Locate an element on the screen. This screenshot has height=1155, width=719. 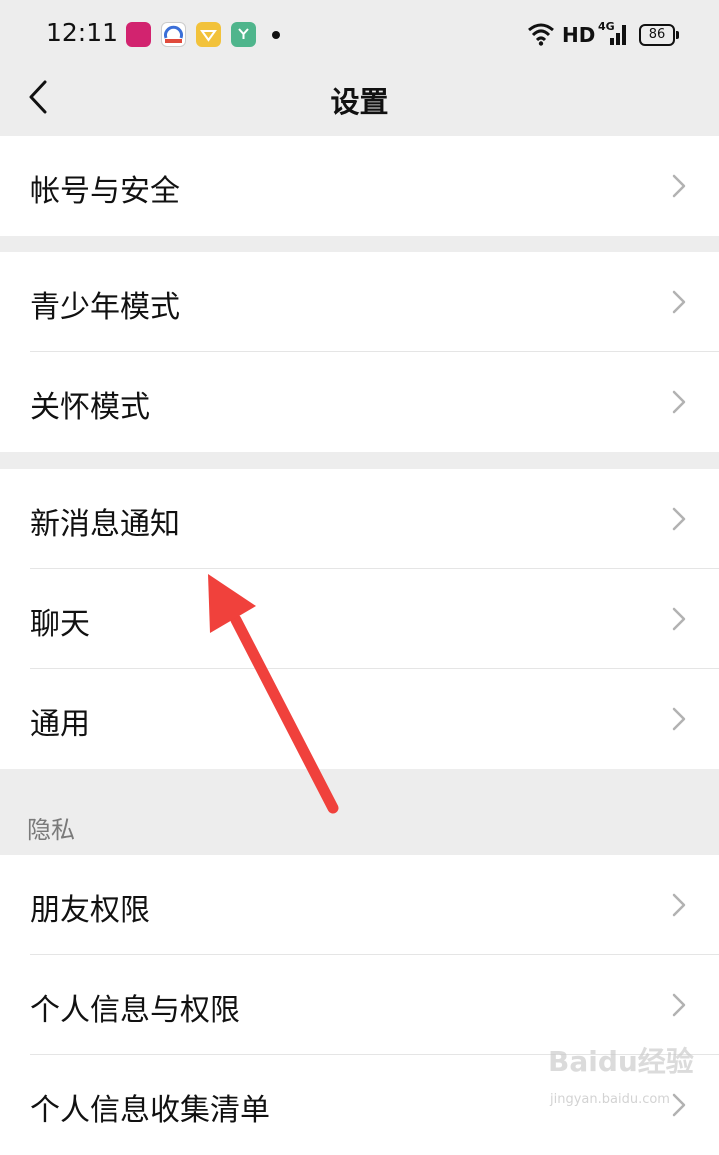
wifi-icon is located at coordinates (541, 34).